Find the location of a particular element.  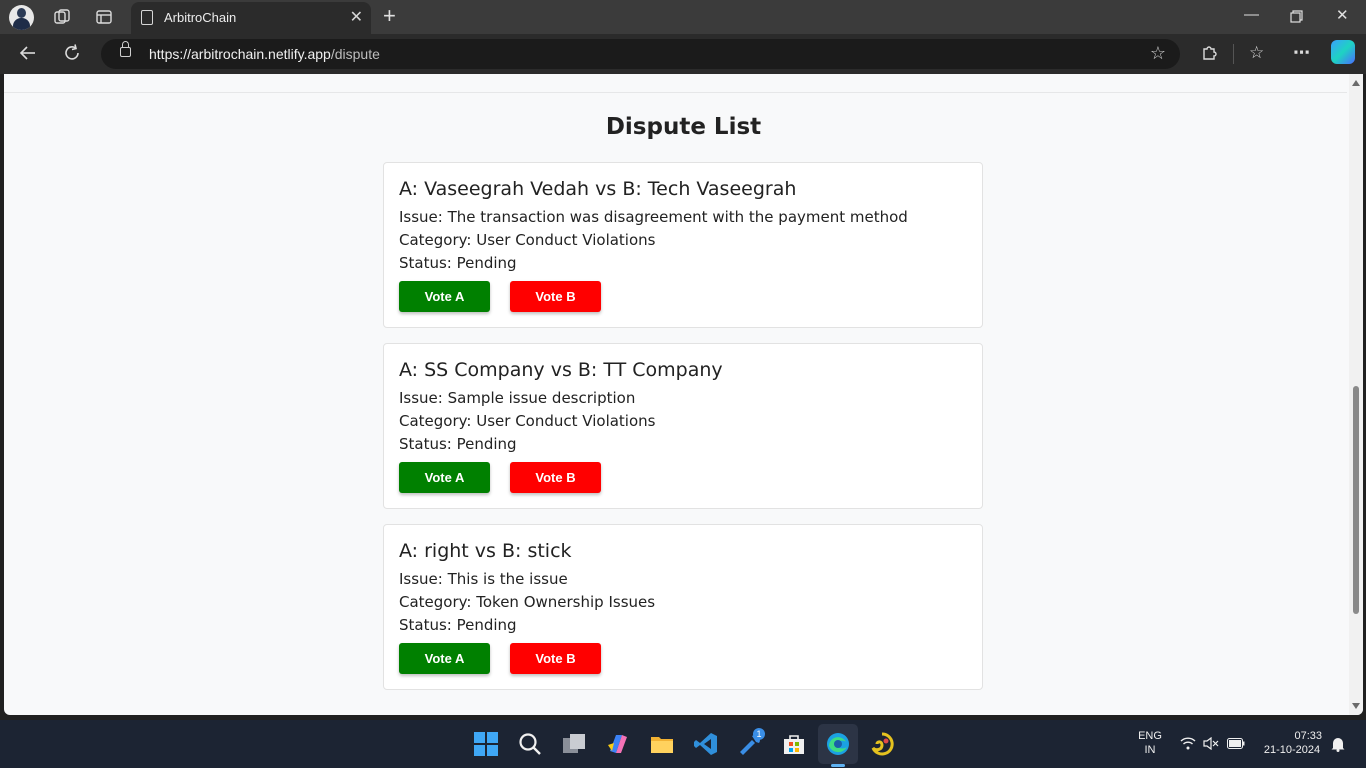

more-menu-icon: ⋯ is located at coordinates (1301, 53).